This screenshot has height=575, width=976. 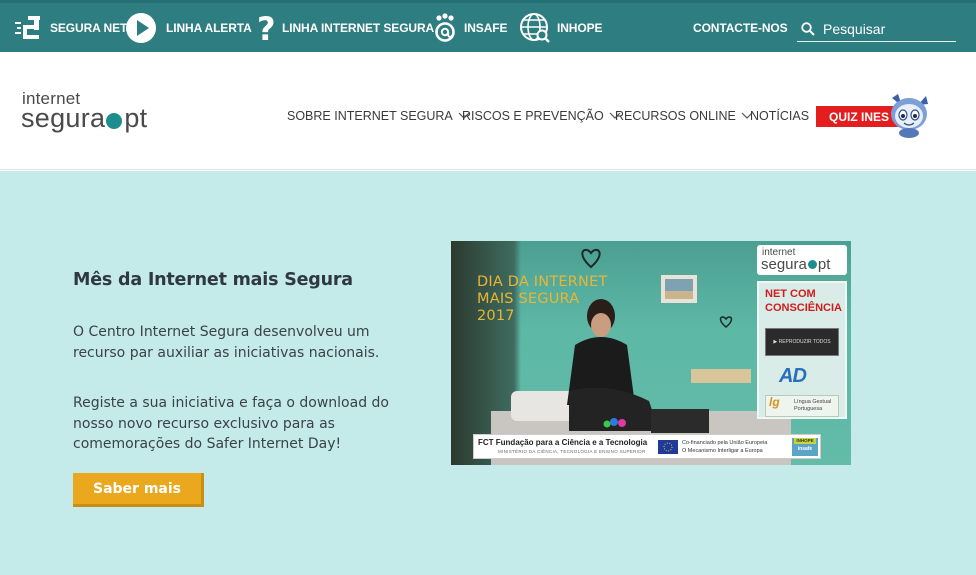 What do you see at coordinates (580, 28) in the screenshot?
I see `topbar-link-label: INHOPE` at bounding box center [580, 28].